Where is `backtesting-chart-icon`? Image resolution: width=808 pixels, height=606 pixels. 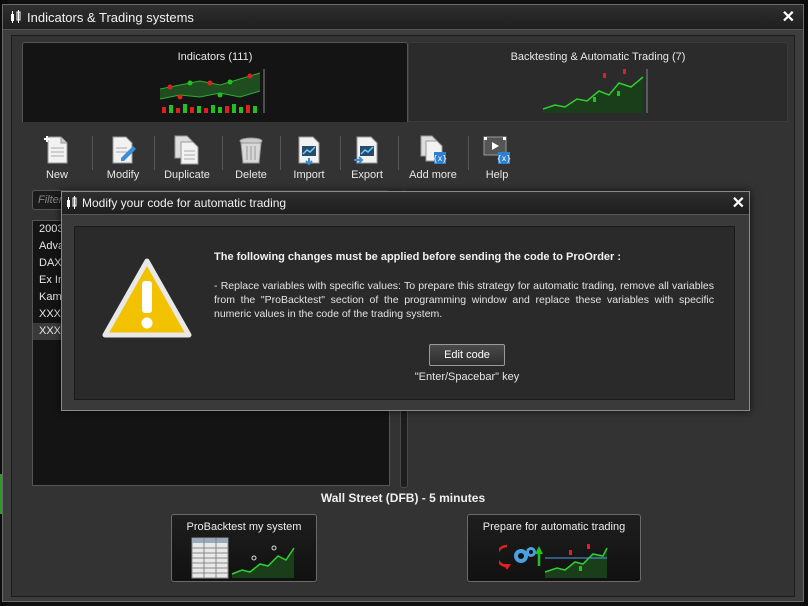
backtesting-chart-icon is located at coordinates (595, 91).